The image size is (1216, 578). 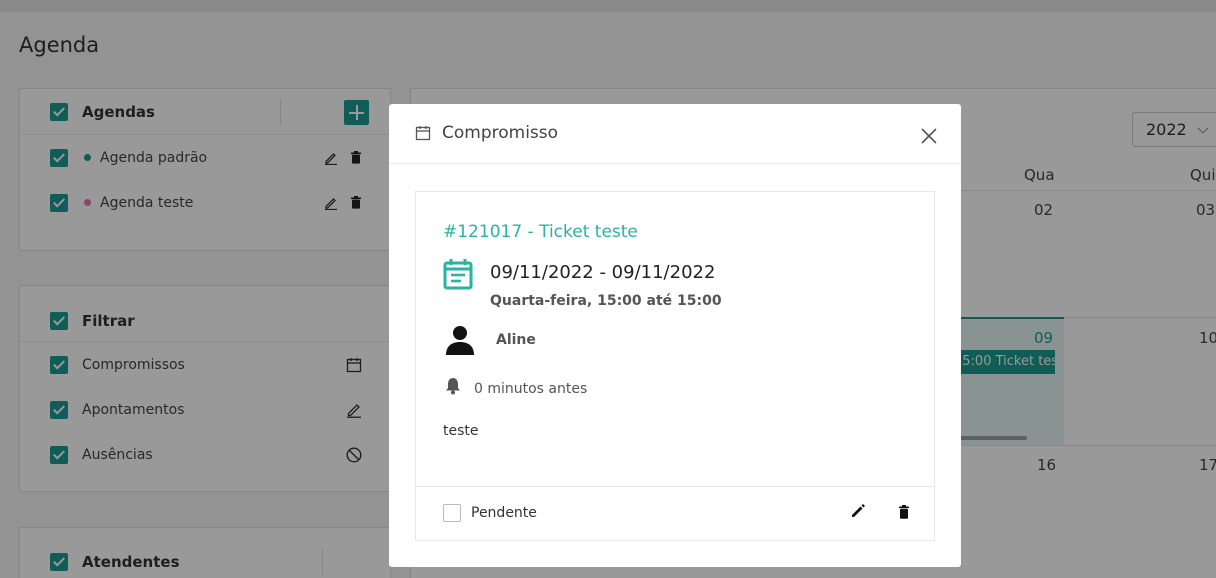 What do you see at coordinates (500, 133) in the screenshot?
I see `modal-title: Compromisso` at bounding box center [500, 133].